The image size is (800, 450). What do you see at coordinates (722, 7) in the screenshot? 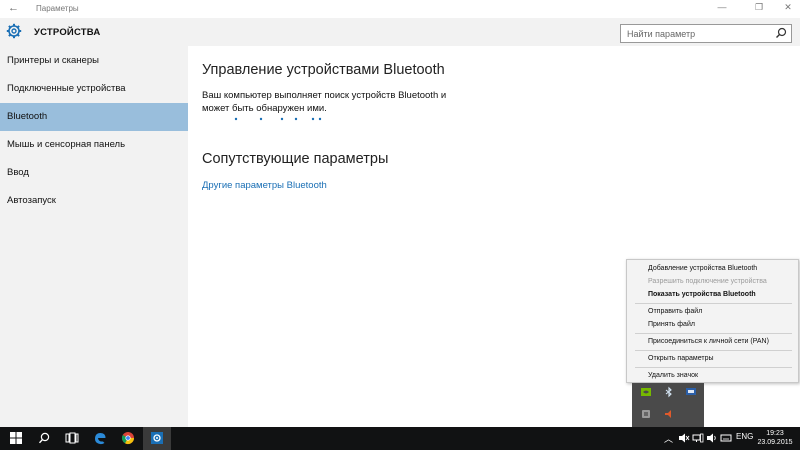
I see `minimize-button: —` at bounding box center [722, 7].